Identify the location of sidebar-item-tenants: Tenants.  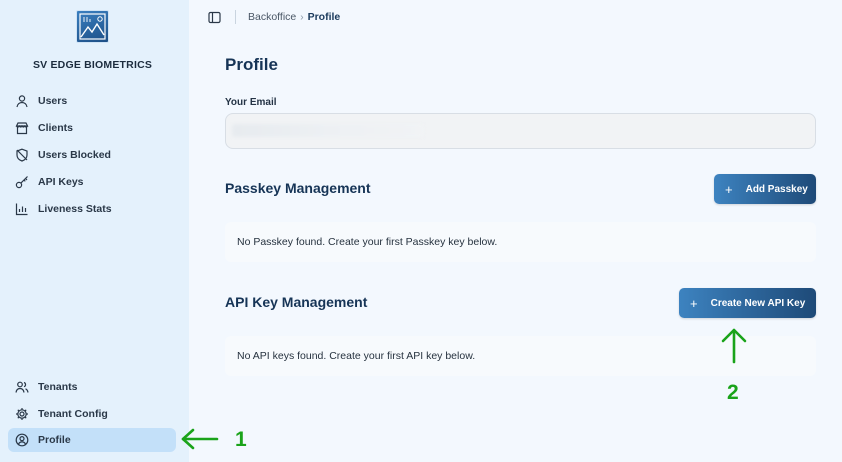
(92, 387).